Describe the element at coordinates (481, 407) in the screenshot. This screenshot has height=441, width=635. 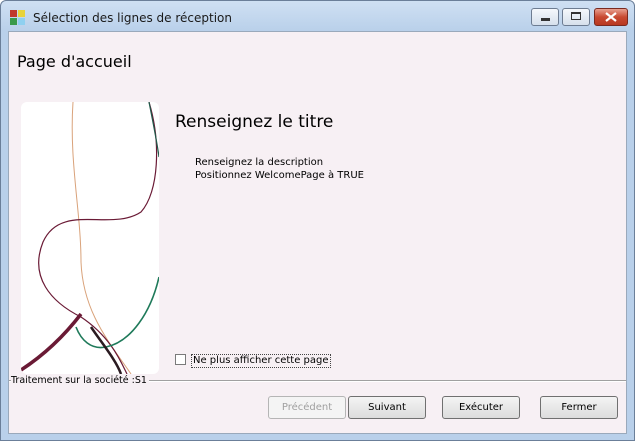
I see `execute-button: Exécuter` at that location.